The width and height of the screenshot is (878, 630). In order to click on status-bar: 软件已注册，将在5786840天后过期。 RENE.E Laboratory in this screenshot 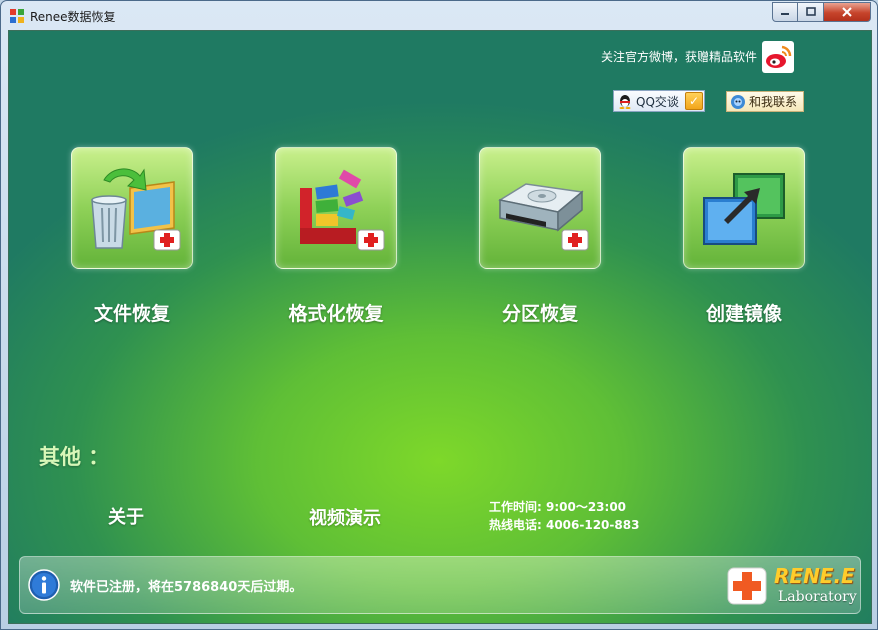, I will do `click(440, 585)`.